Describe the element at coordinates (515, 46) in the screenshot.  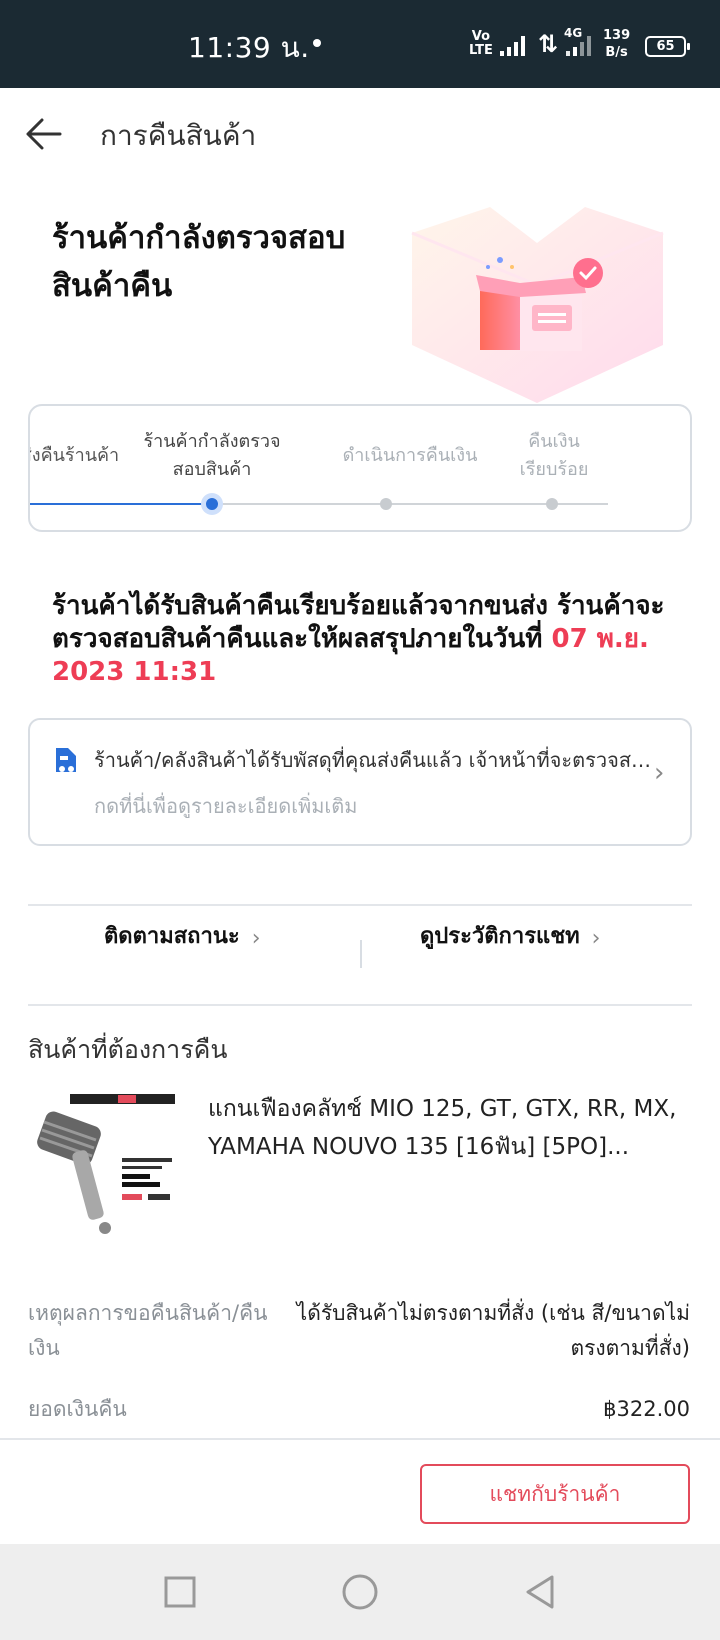
I see `signal-strength-icon` at that location.